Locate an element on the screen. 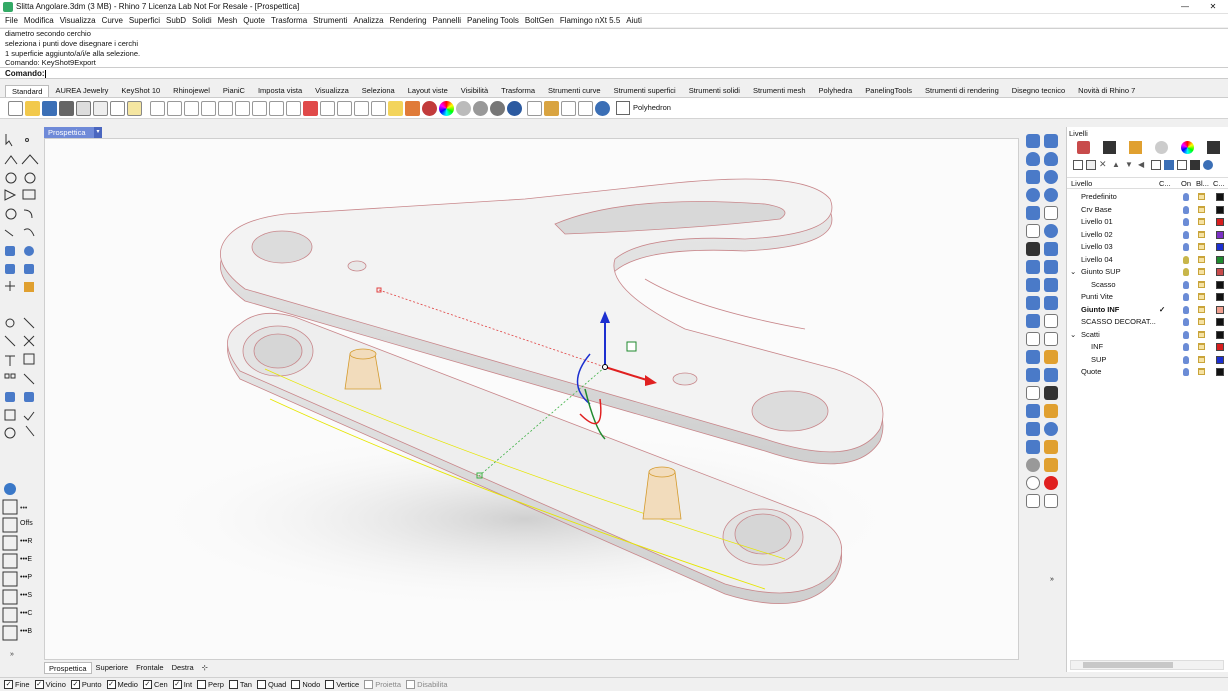 The height and width of the screenshot is (691, 1228). layers-tab-icon is located at coordinates (1083, 147).